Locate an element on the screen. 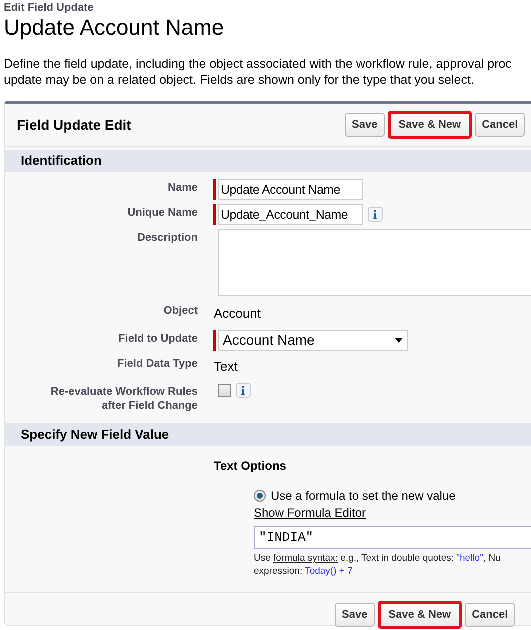 The height and width of the screenshot is (630, 531). breadcrumb: Edit Field Update is located at coordinates (49, 8).